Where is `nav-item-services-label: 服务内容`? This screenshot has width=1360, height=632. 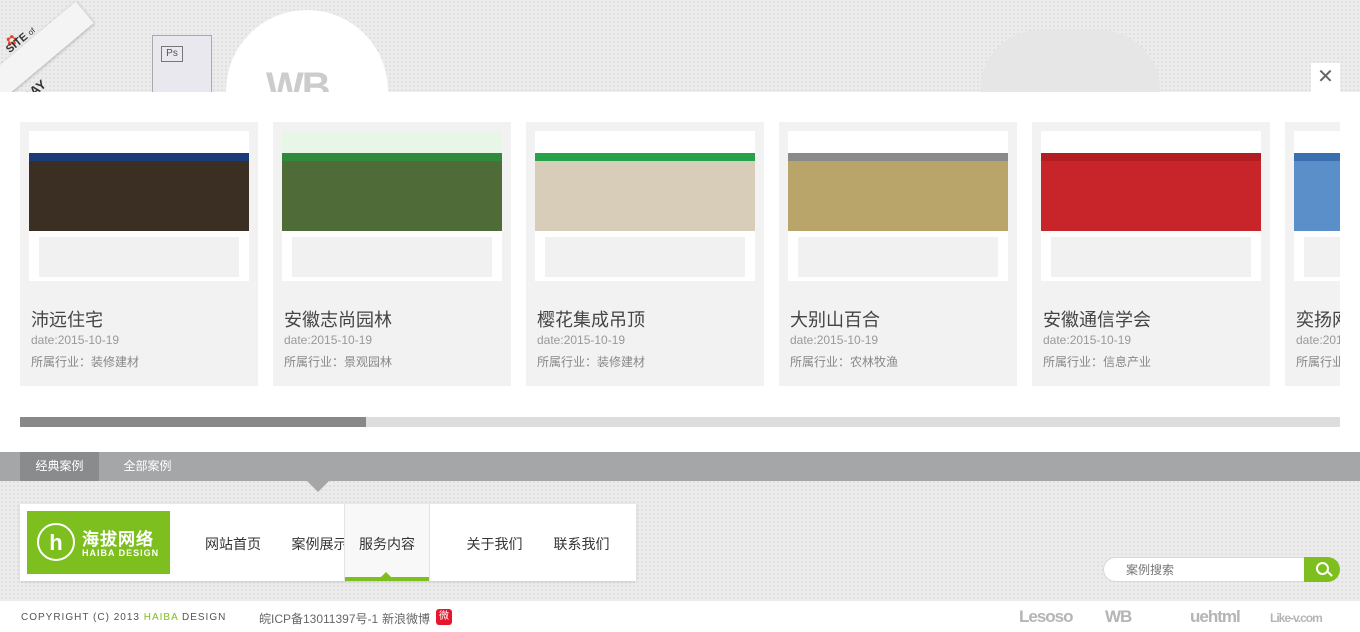 nav-item-services-label: 服务内容 is located at coordinates (387, 544).